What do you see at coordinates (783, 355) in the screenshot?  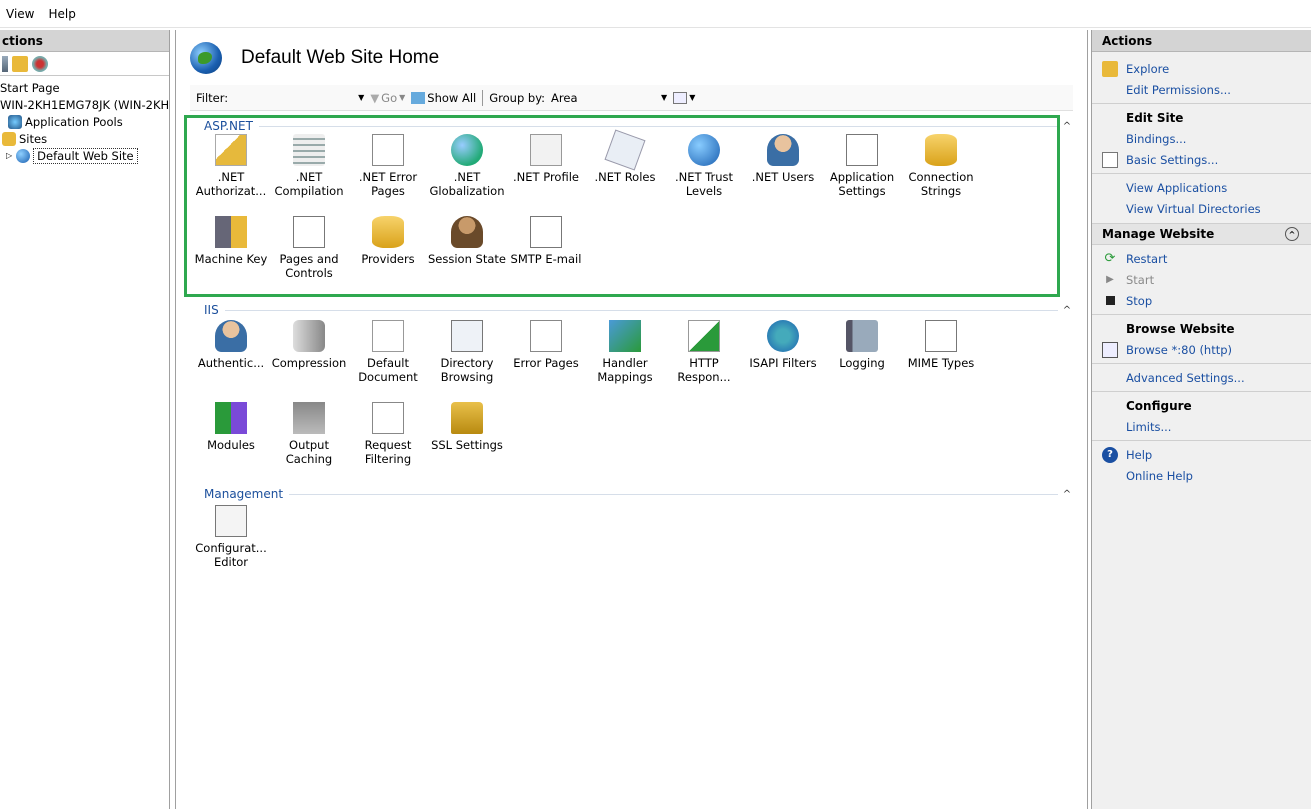 I see `feature-tile: ISAPI Filters` at bounding box center [783, 355].